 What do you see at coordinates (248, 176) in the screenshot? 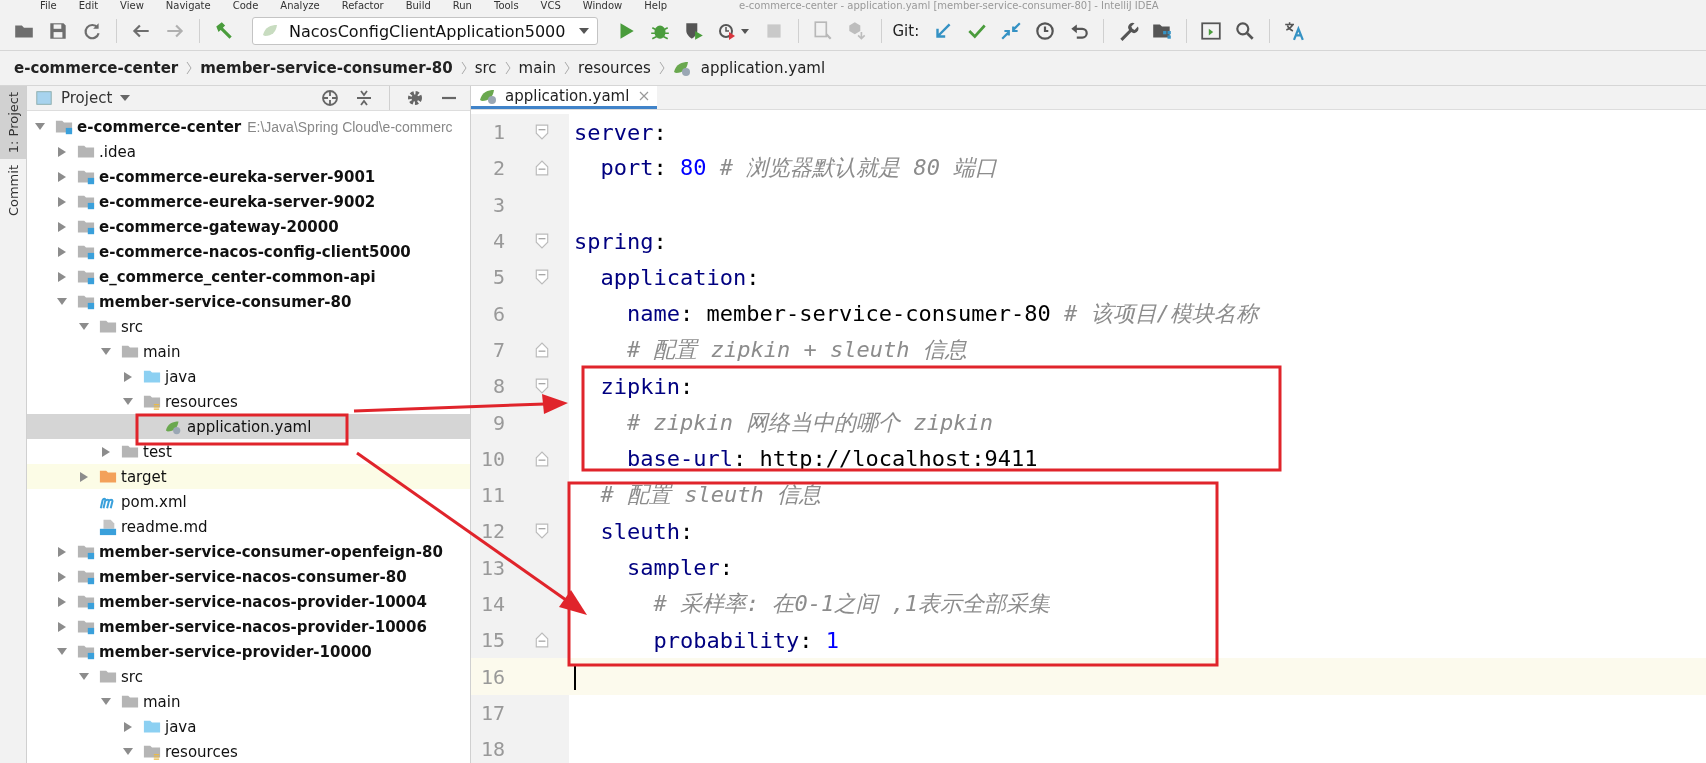
I see `tree-item: e-commerce-eureka-server-9001` at bounding box center [248, 176].